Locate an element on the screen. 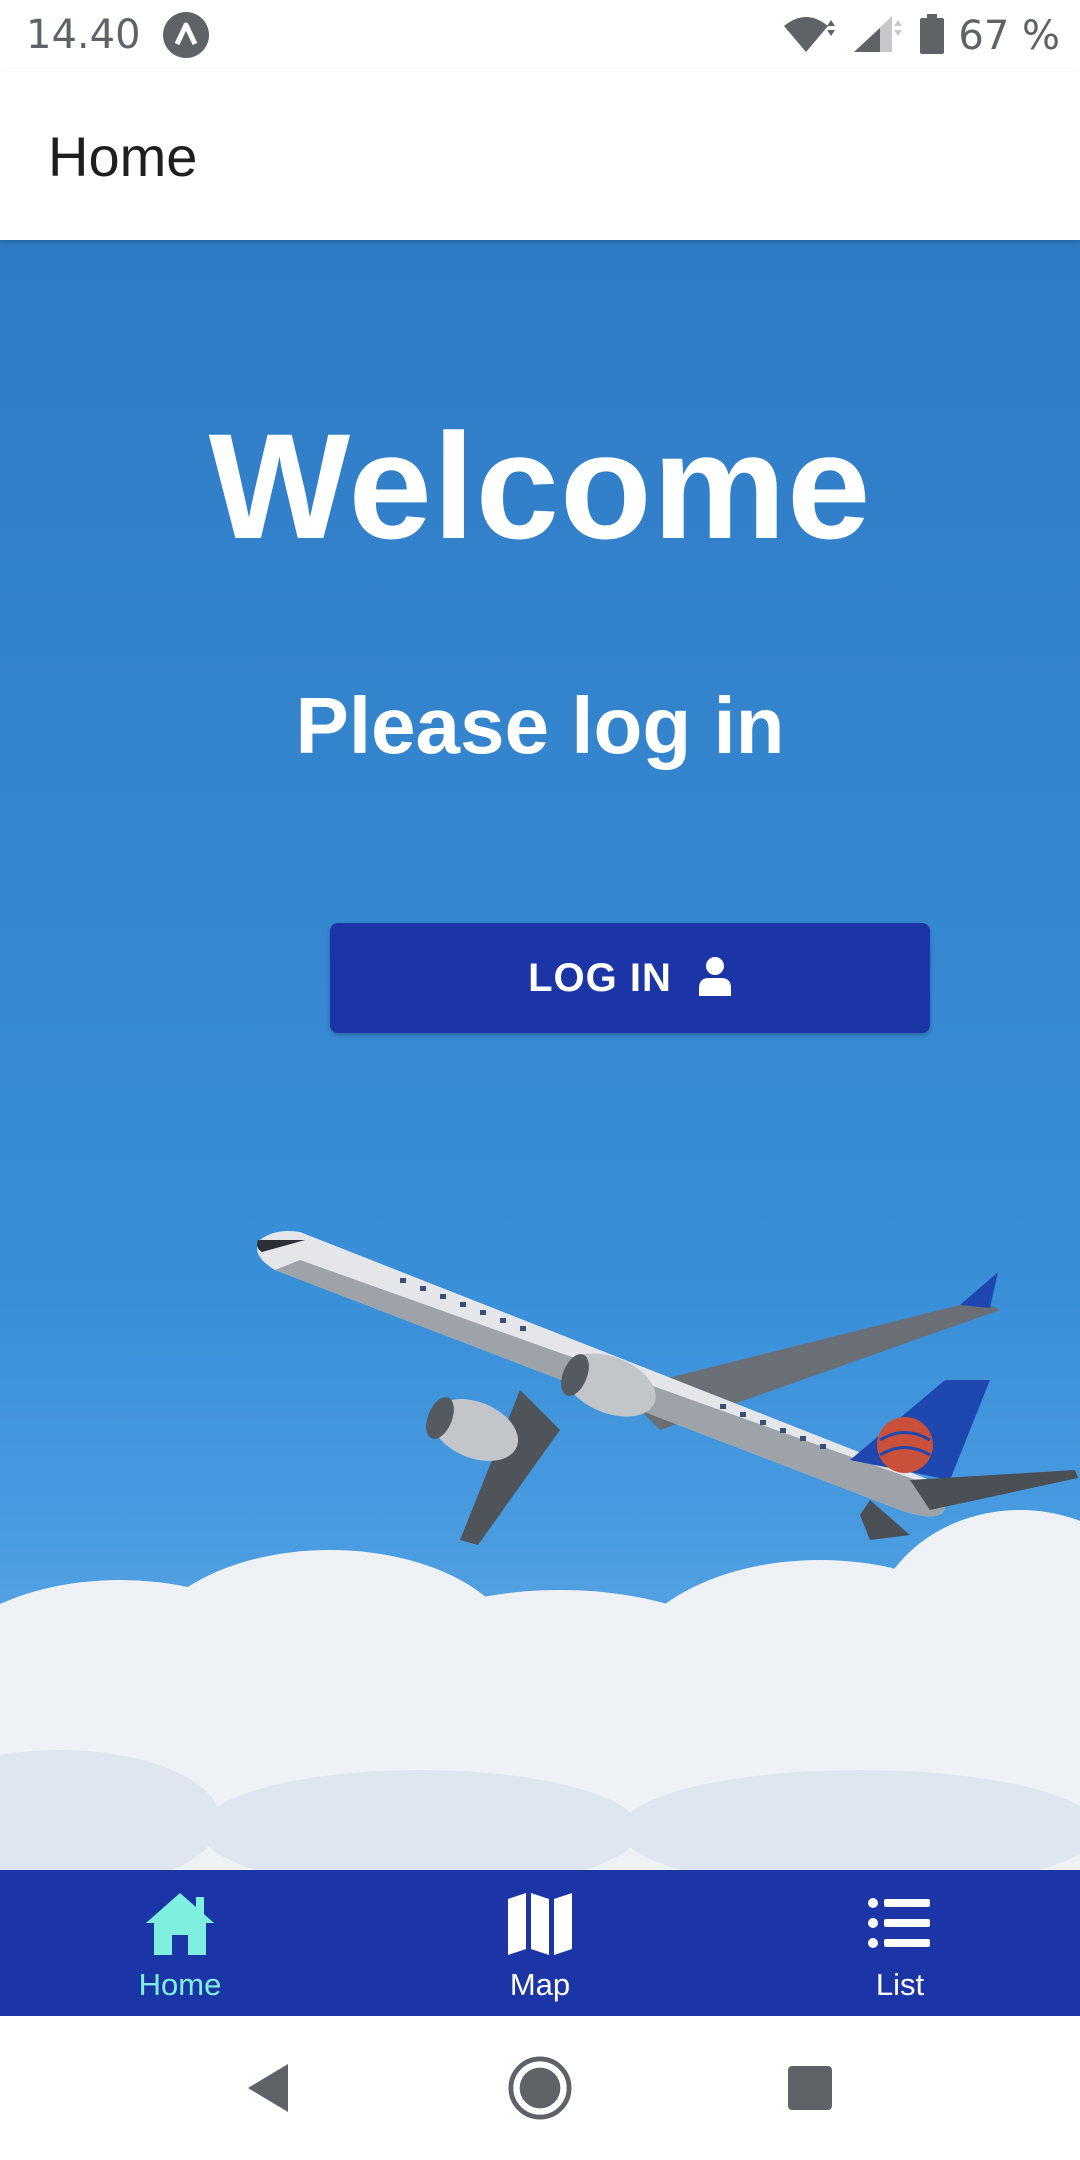  home-circle-icon is located at coordinates (540, 2088).